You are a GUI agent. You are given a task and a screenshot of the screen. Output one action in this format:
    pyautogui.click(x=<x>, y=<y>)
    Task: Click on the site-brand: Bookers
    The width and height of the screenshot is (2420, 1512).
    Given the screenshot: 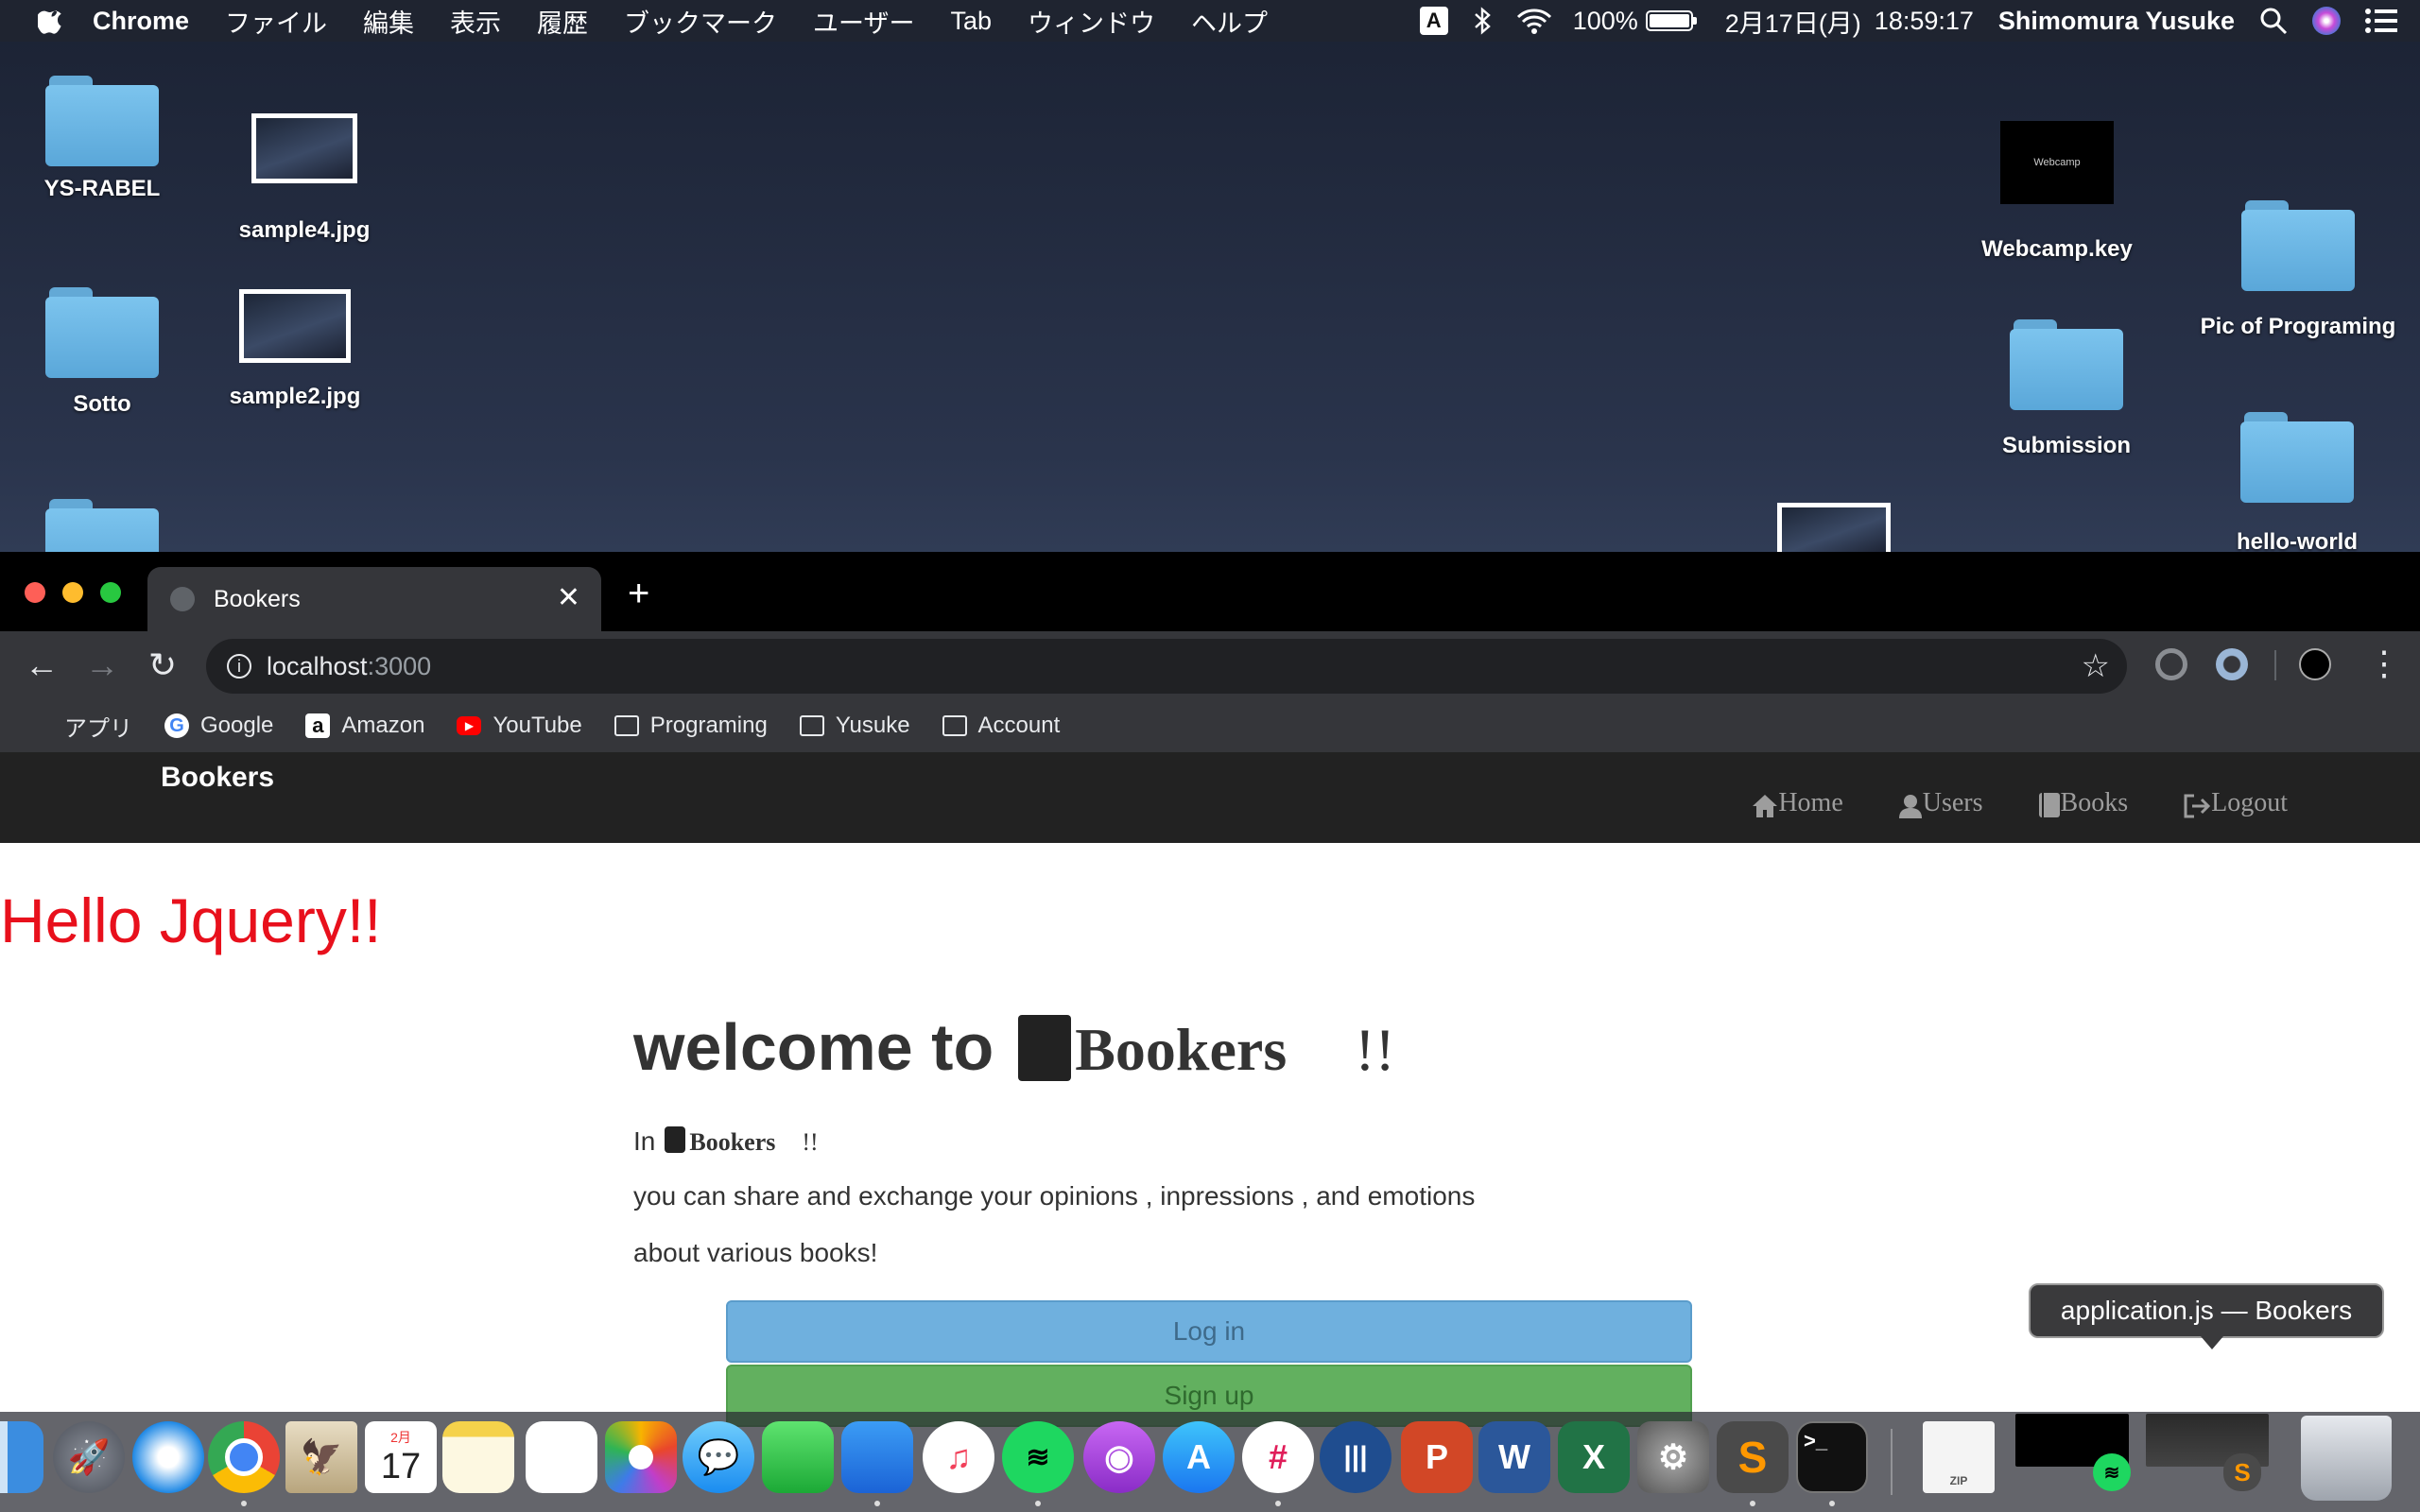 What is the action you would take?
    pyautogui.click(x=218, y=778)
    